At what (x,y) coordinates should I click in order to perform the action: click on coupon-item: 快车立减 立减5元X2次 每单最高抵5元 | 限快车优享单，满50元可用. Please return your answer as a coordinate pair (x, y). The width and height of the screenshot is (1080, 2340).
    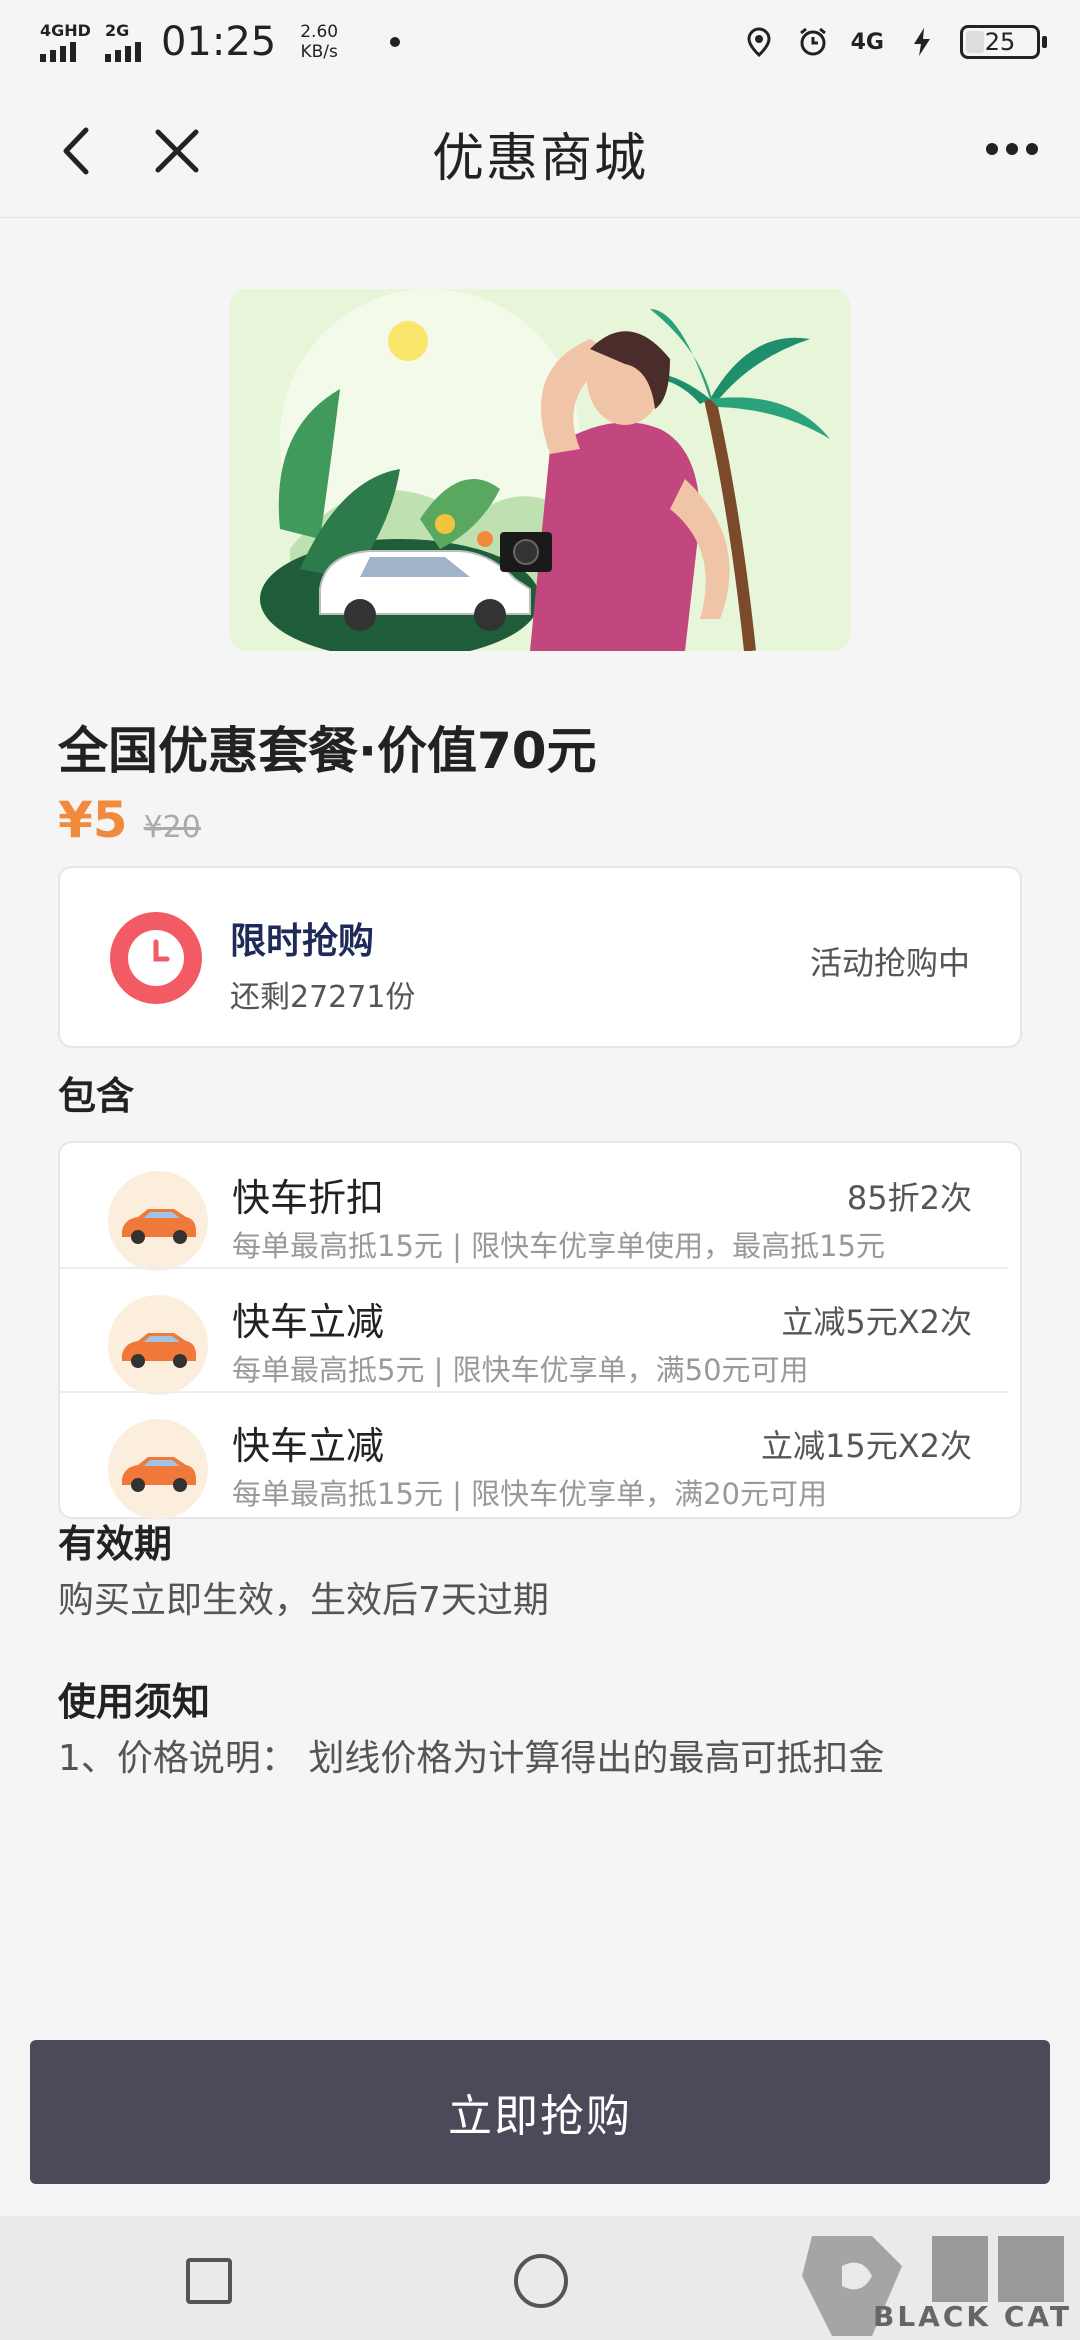
    Looking at the image, I should click on (540, 1331).